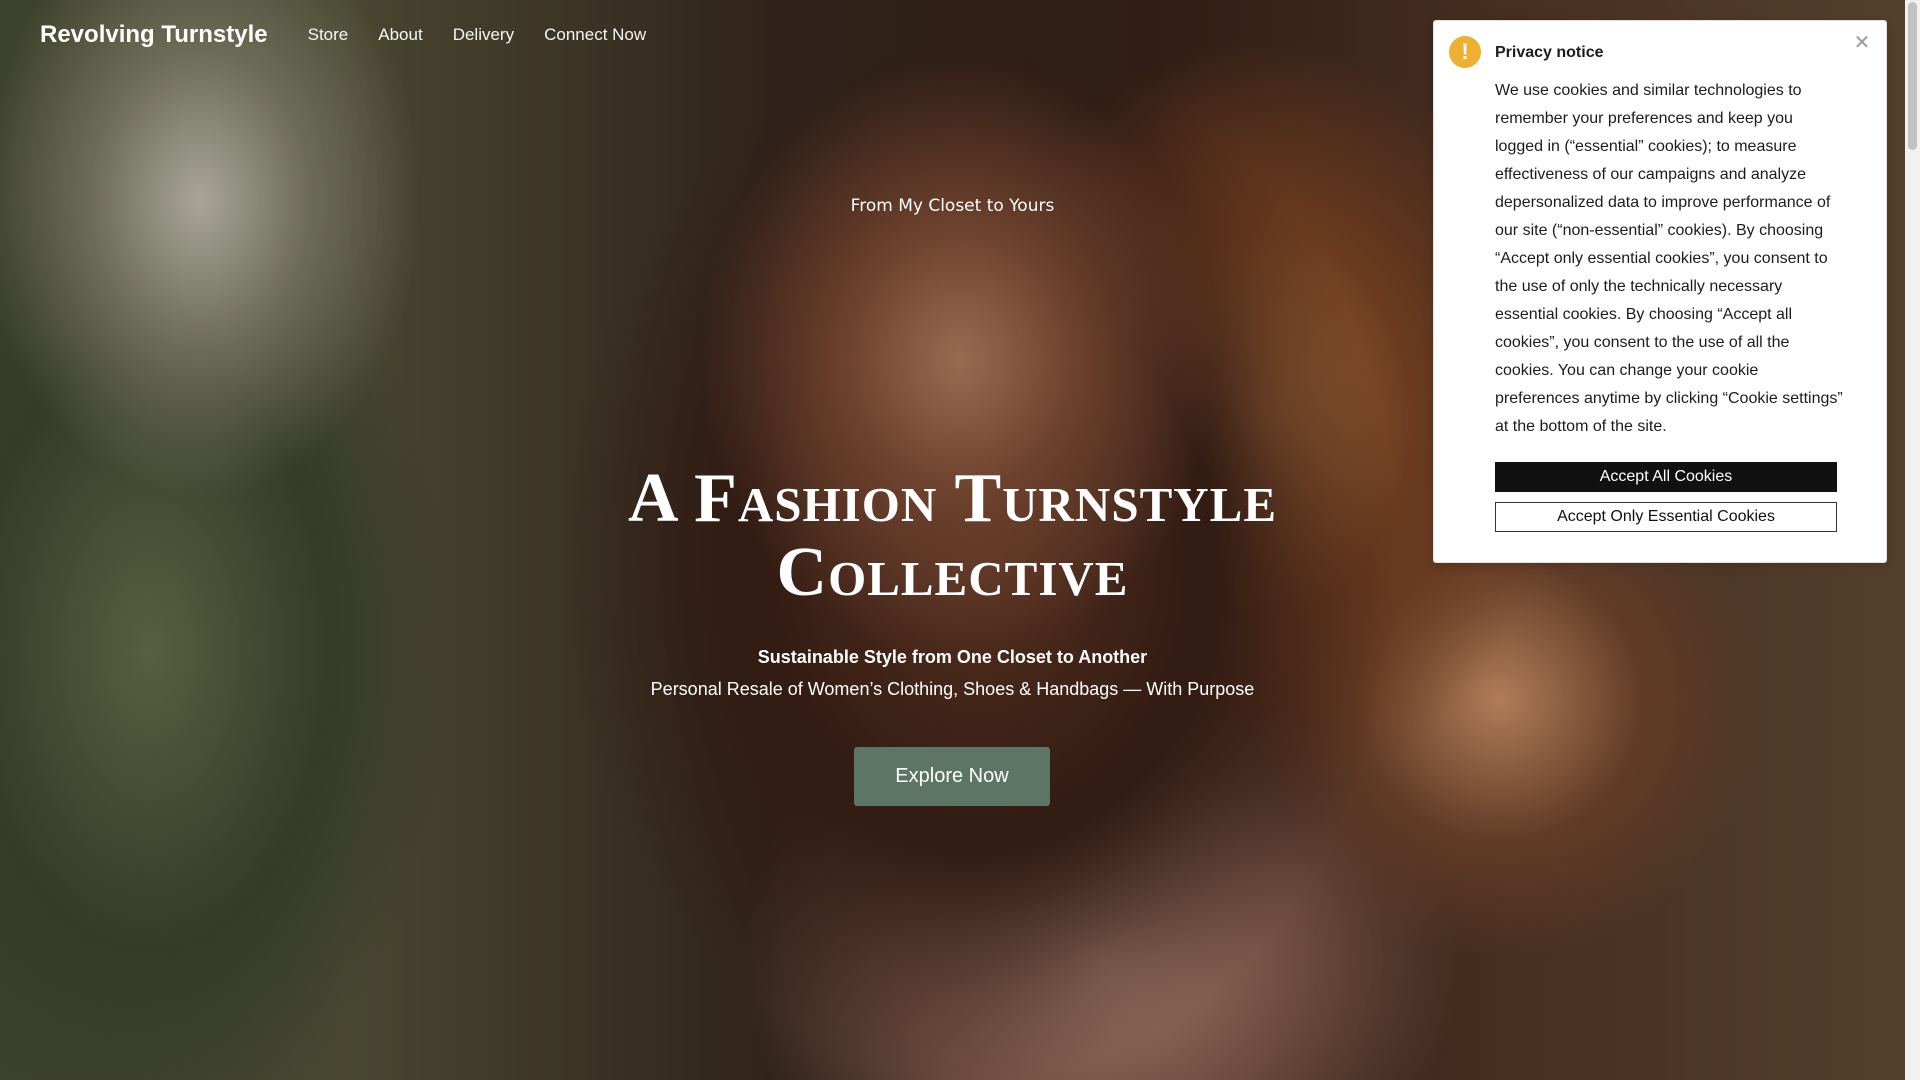 The width and height of the screenshot is (1920, 1080). I want to click on nav-link-connect-now: Connect Now, so click(595, 35).